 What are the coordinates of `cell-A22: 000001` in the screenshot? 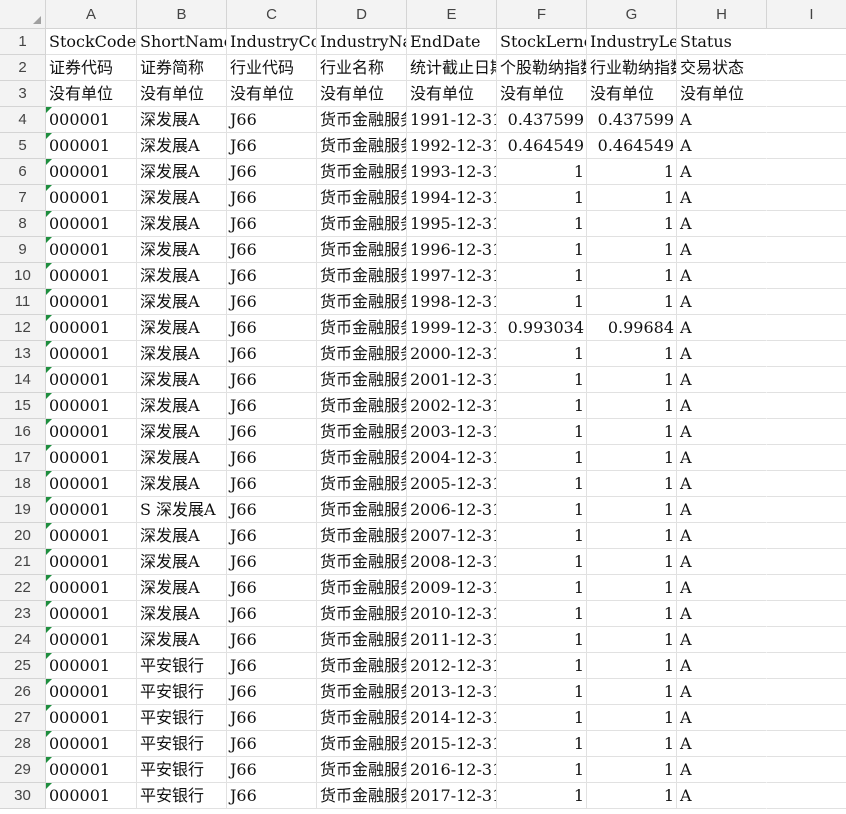 It's located at (91, 588).